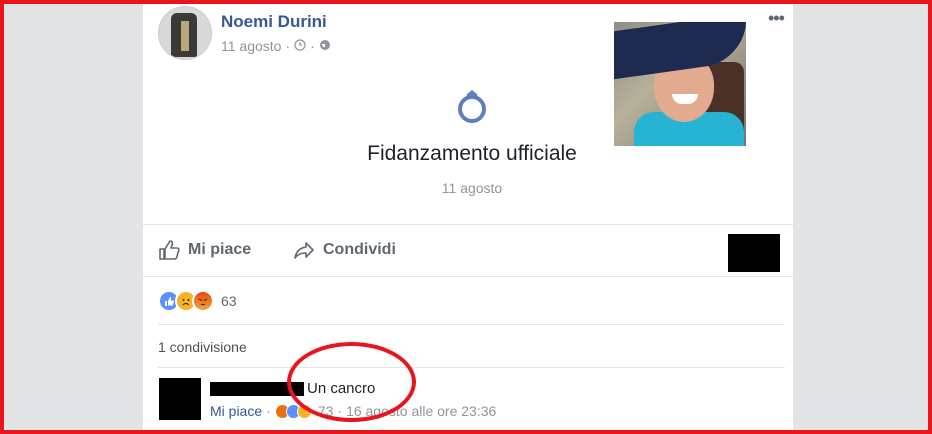 The height and width of the screenshot is (434, 932). What do you see at coordinates (229, 301) in the screenshot?
I see `reactions-count: 63` at bounding box center [229, 301].